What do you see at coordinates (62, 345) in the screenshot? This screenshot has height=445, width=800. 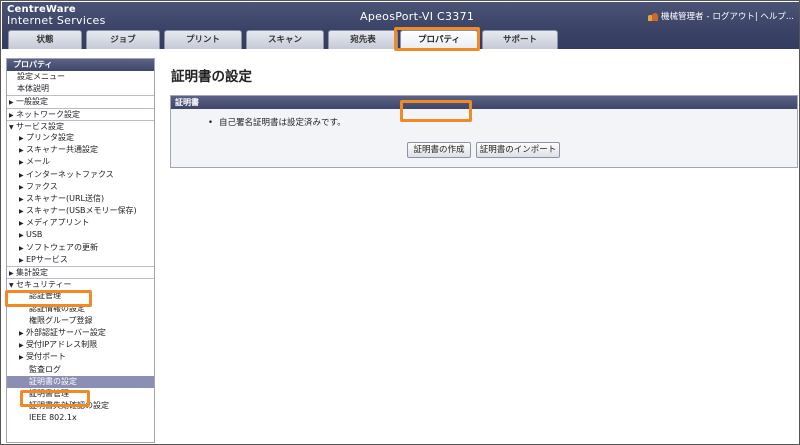 I see `sidebar-item-label: 受付IPアドレス制限` at bounding box center [62, 345].